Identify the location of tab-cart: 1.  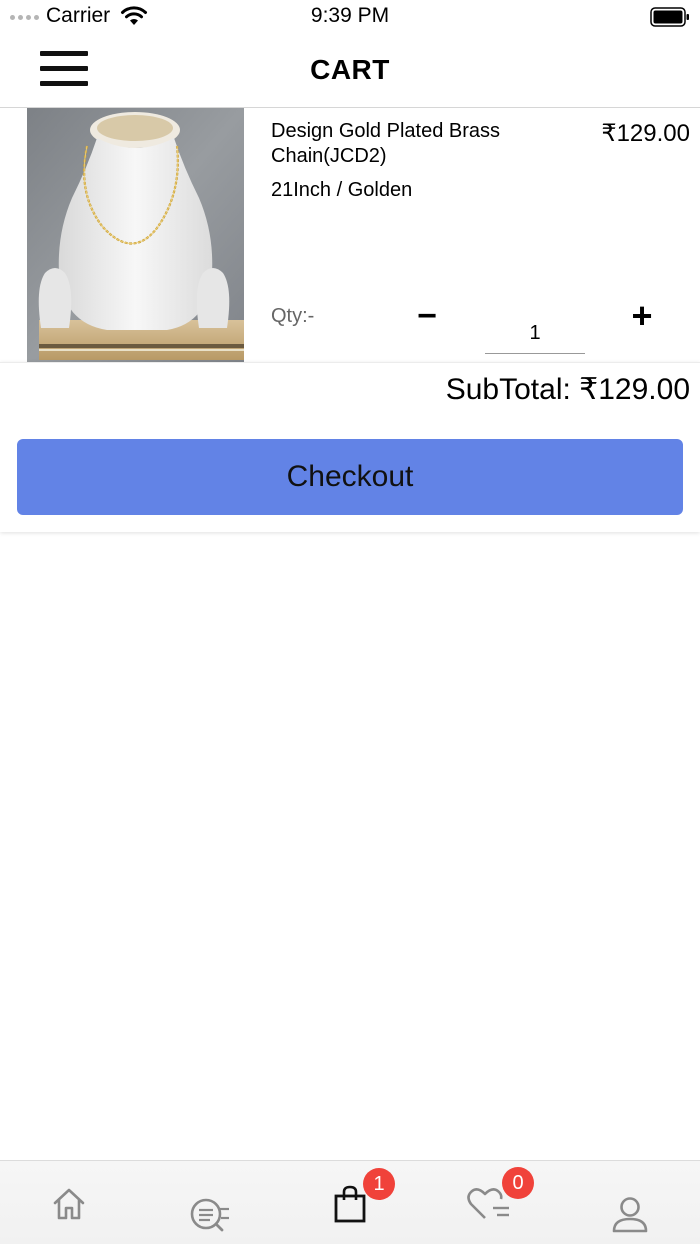
(350, 1202).